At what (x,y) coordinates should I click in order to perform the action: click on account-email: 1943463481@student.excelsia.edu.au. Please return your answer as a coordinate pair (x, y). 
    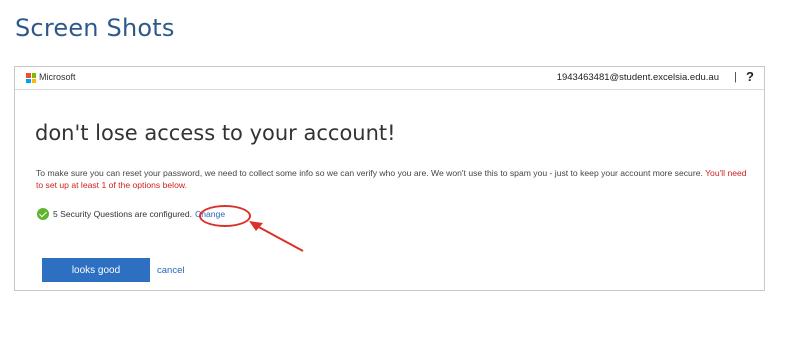
    Looking at the image, I should click on (637, 77).